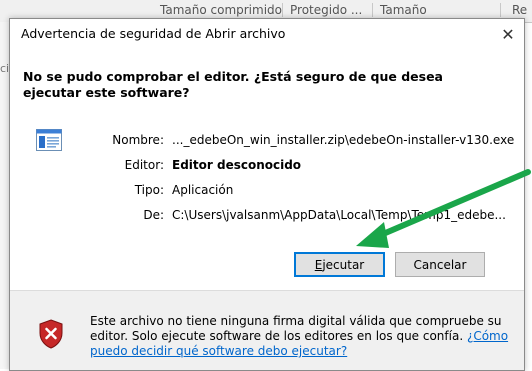  What do you see at coordinates (4, 195) in the screenshot?
I see `background-left-edge: ci` at bounding box center [4, 195].